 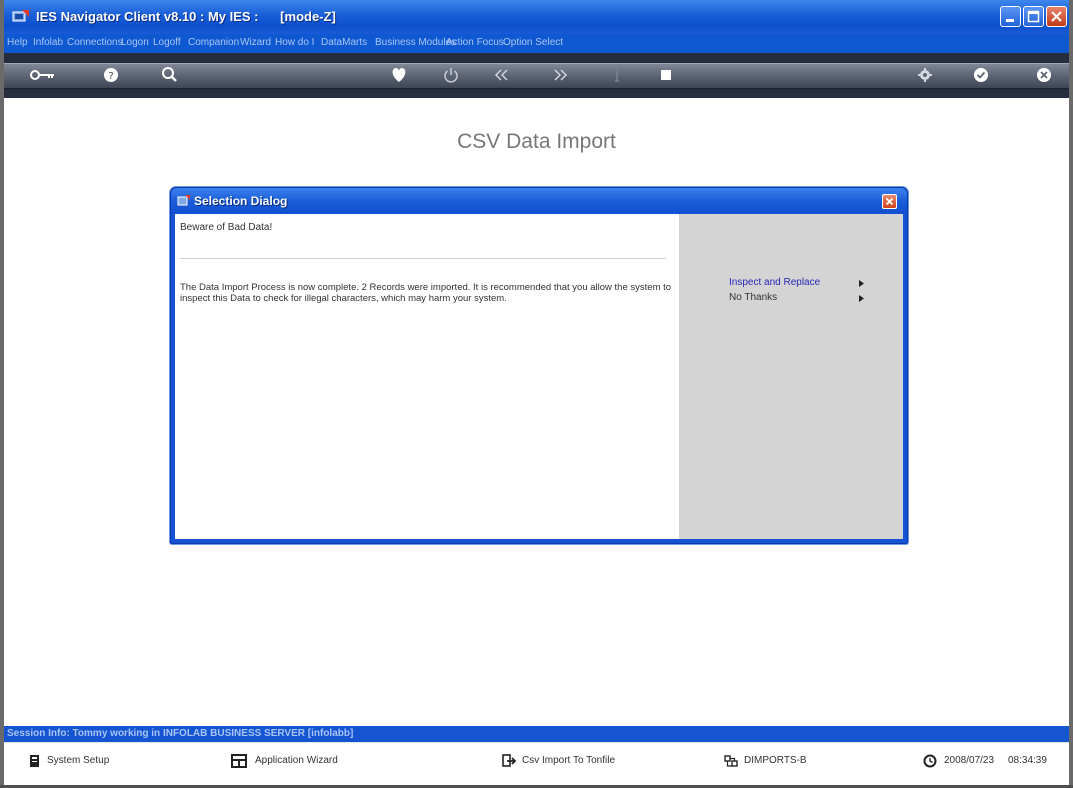 I want to click on minimize-button, so click(x=1010, y=16).